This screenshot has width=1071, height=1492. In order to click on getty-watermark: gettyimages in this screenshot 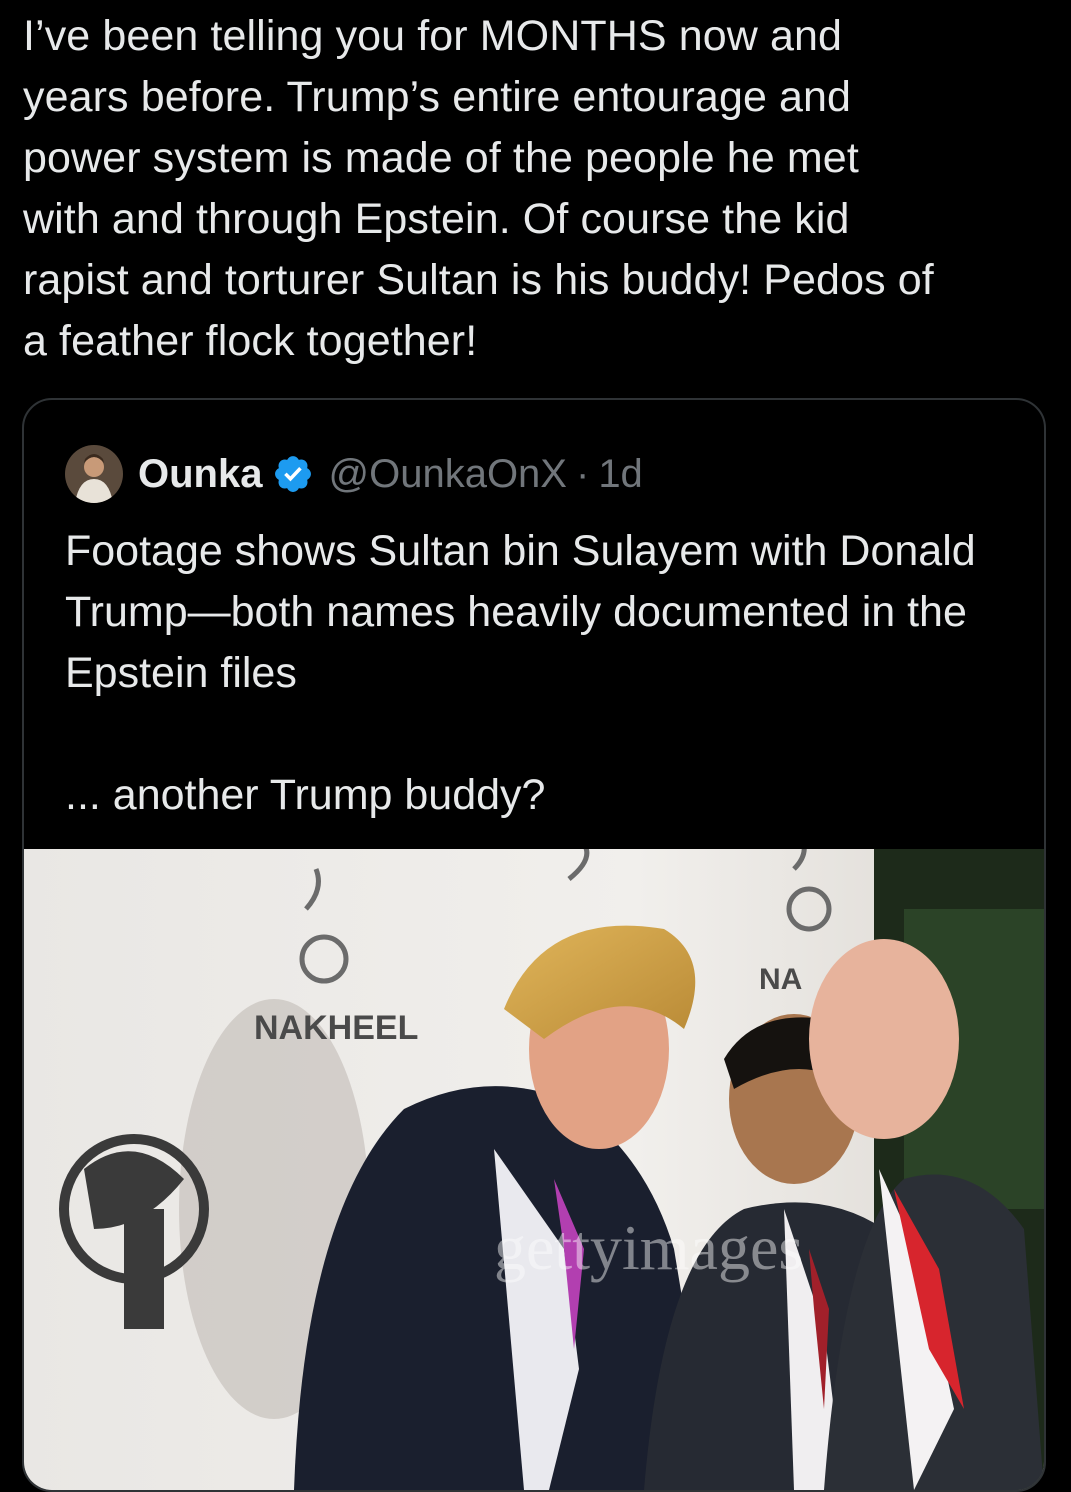, I will do `click(648, 1247)`.